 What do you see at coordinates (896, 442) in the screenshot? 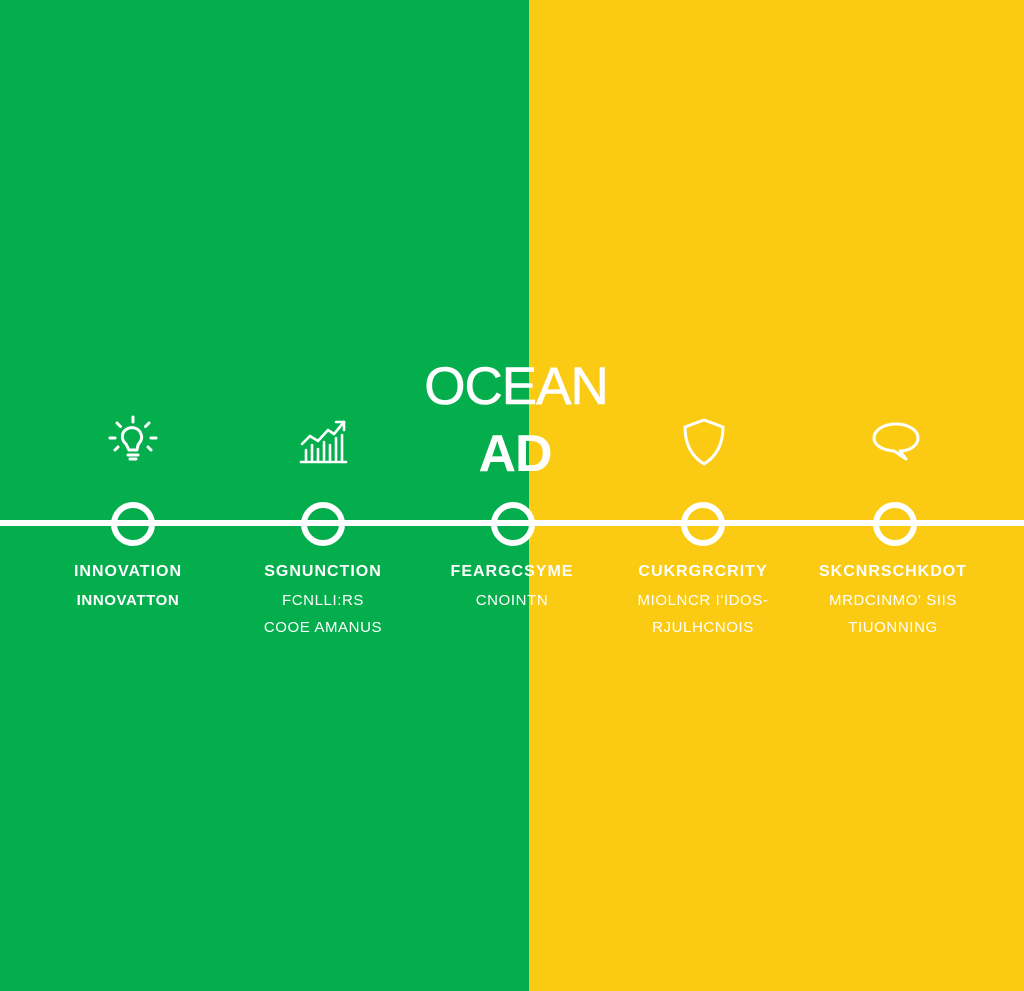
I see `speech-bubble-icon` at bounding box center [896, 442].